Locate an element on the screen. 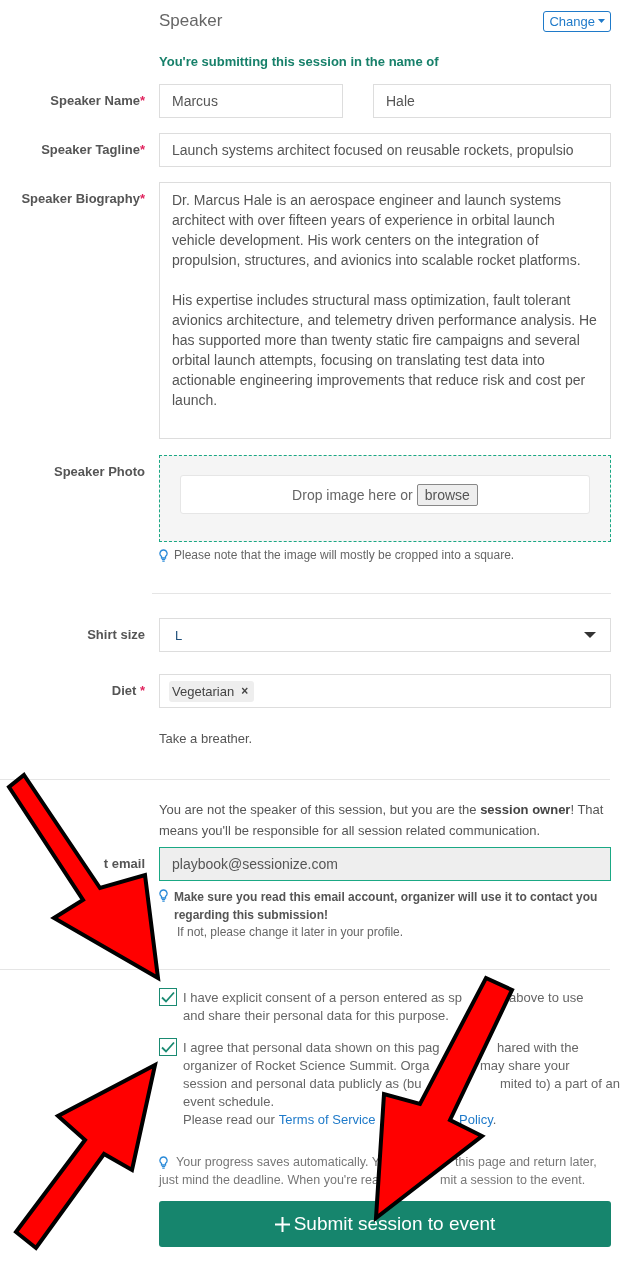 The image size is (630, 1273). field-label: Diet * is located at coordinates (127, 690).